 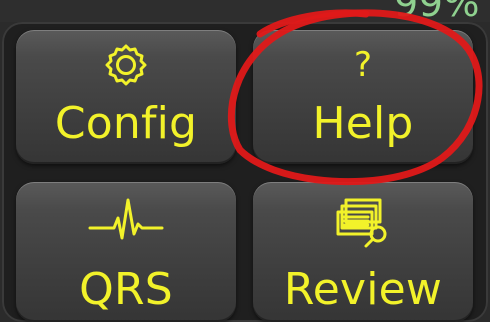 I want to click on battery-indicator: 99%, so click(x=437, y=11).